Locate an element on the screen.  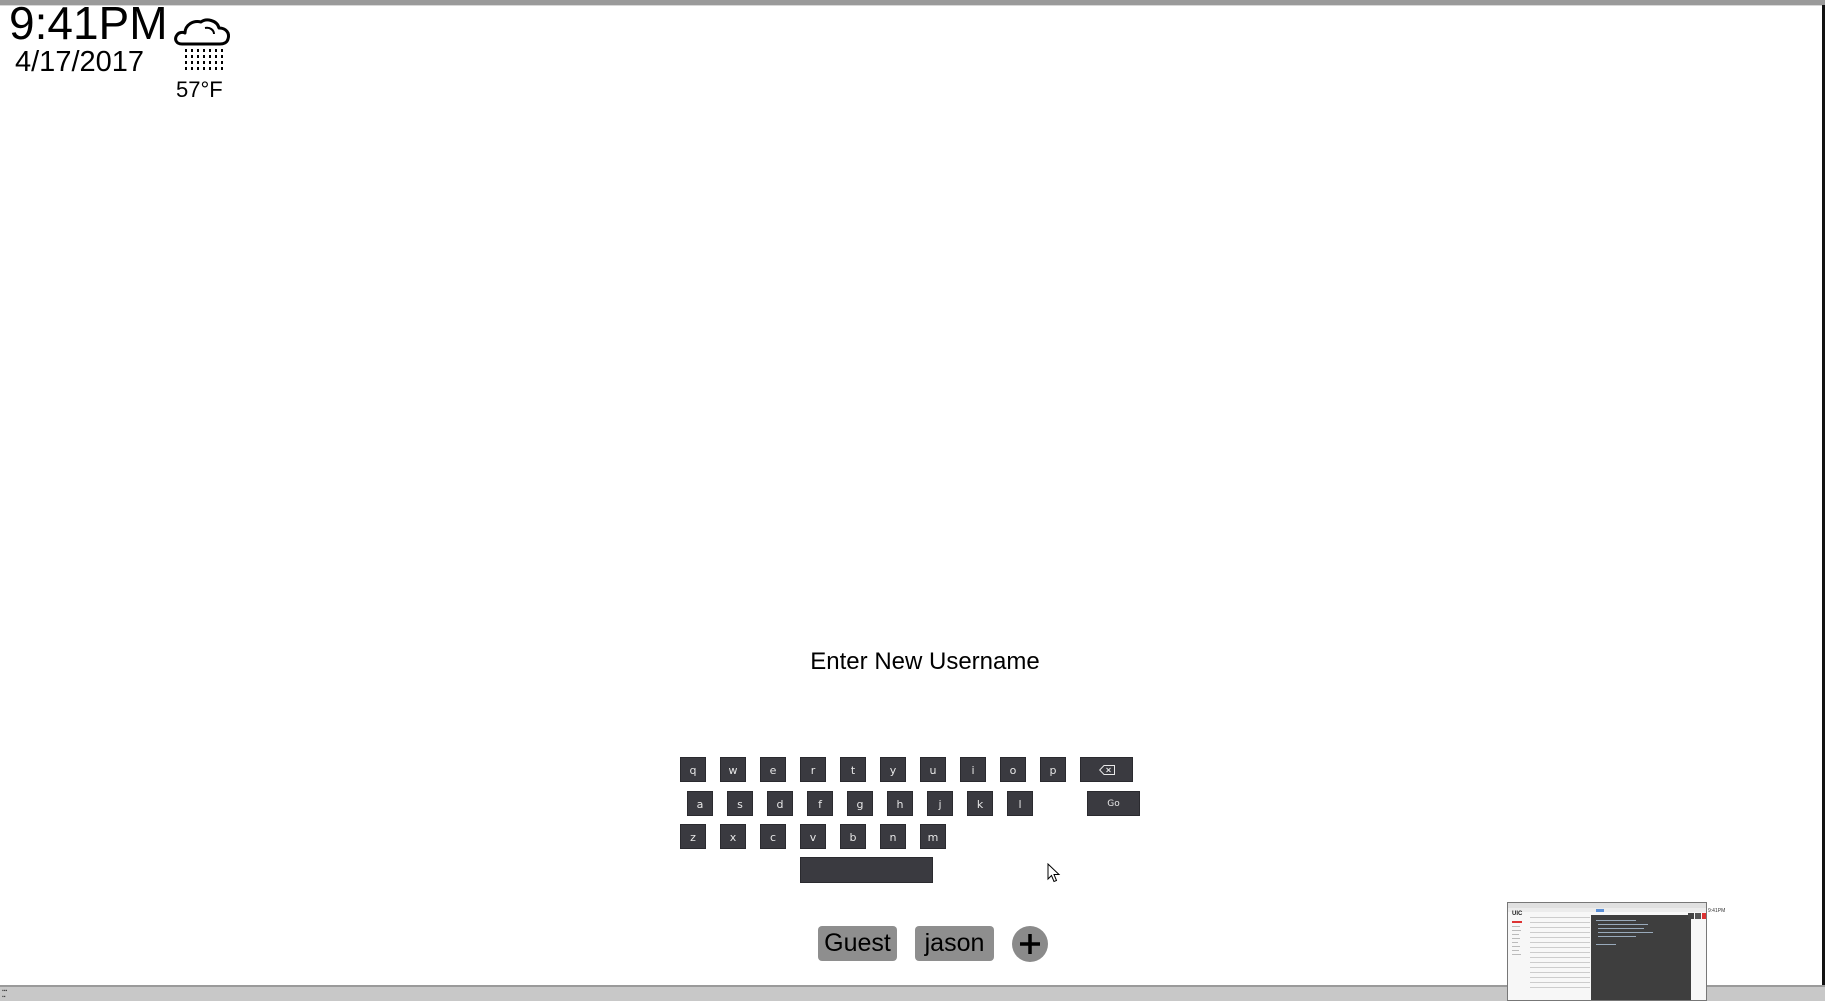
key-n: n is located at coordinates (893, 836).